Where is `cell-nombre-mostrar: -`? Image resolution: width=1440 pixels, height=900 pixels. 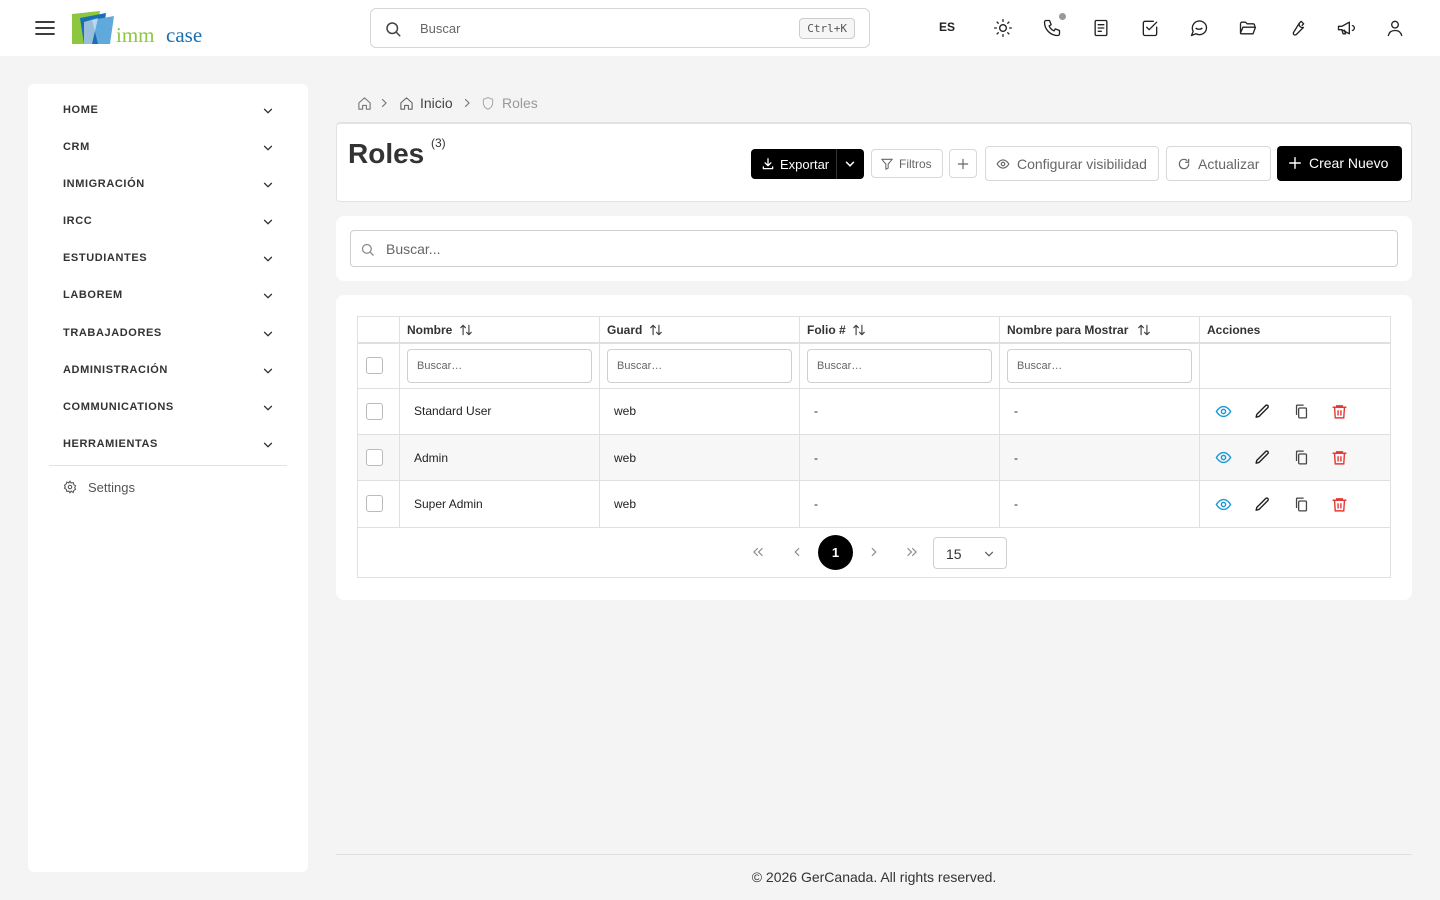 cell-nombre-mostrar: - is located at coordinates (1016, 411).